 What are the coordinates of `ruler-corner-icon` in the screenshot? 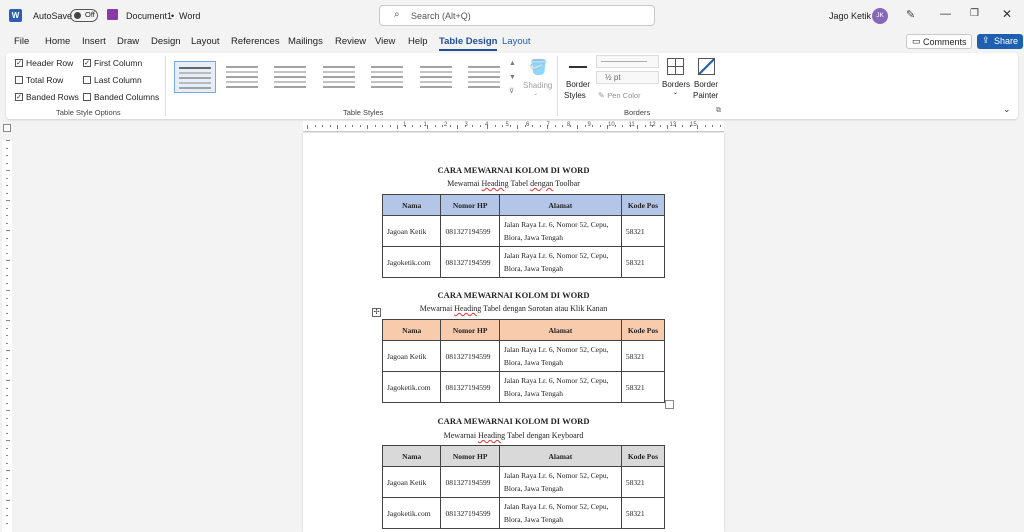 It's located at (7, 128).